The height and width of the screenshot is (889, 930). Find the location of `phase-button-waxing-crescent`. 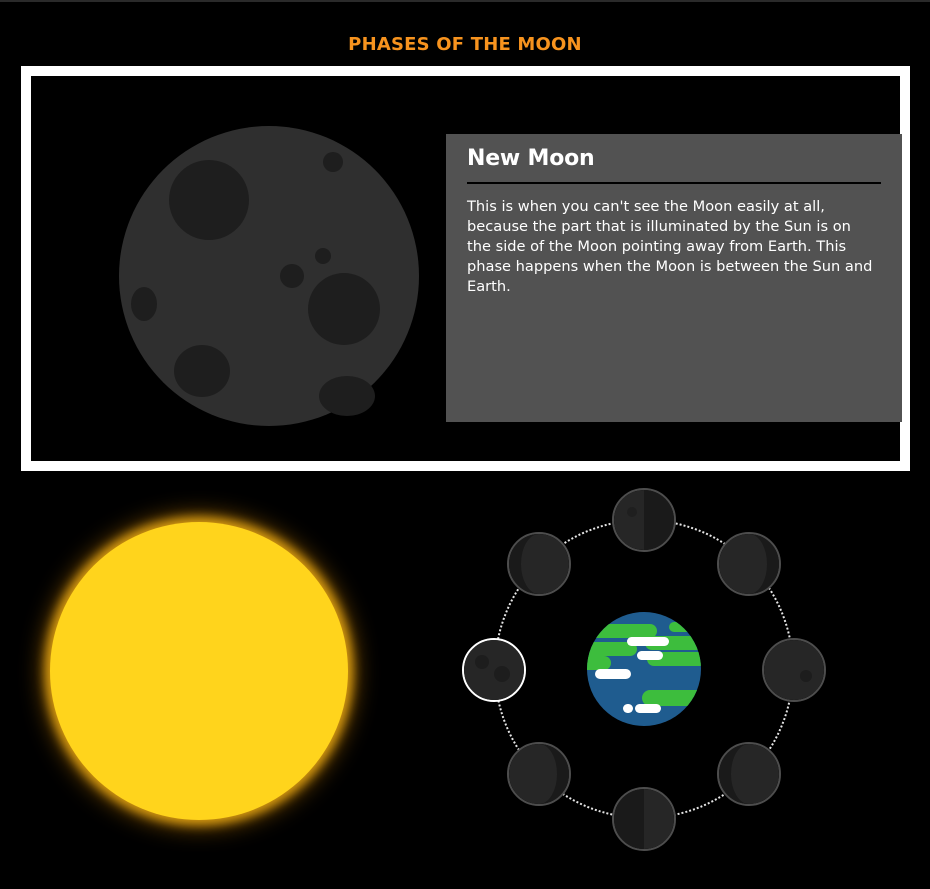

phase-button-waxing-crescent is located at coordinates (539, 774).